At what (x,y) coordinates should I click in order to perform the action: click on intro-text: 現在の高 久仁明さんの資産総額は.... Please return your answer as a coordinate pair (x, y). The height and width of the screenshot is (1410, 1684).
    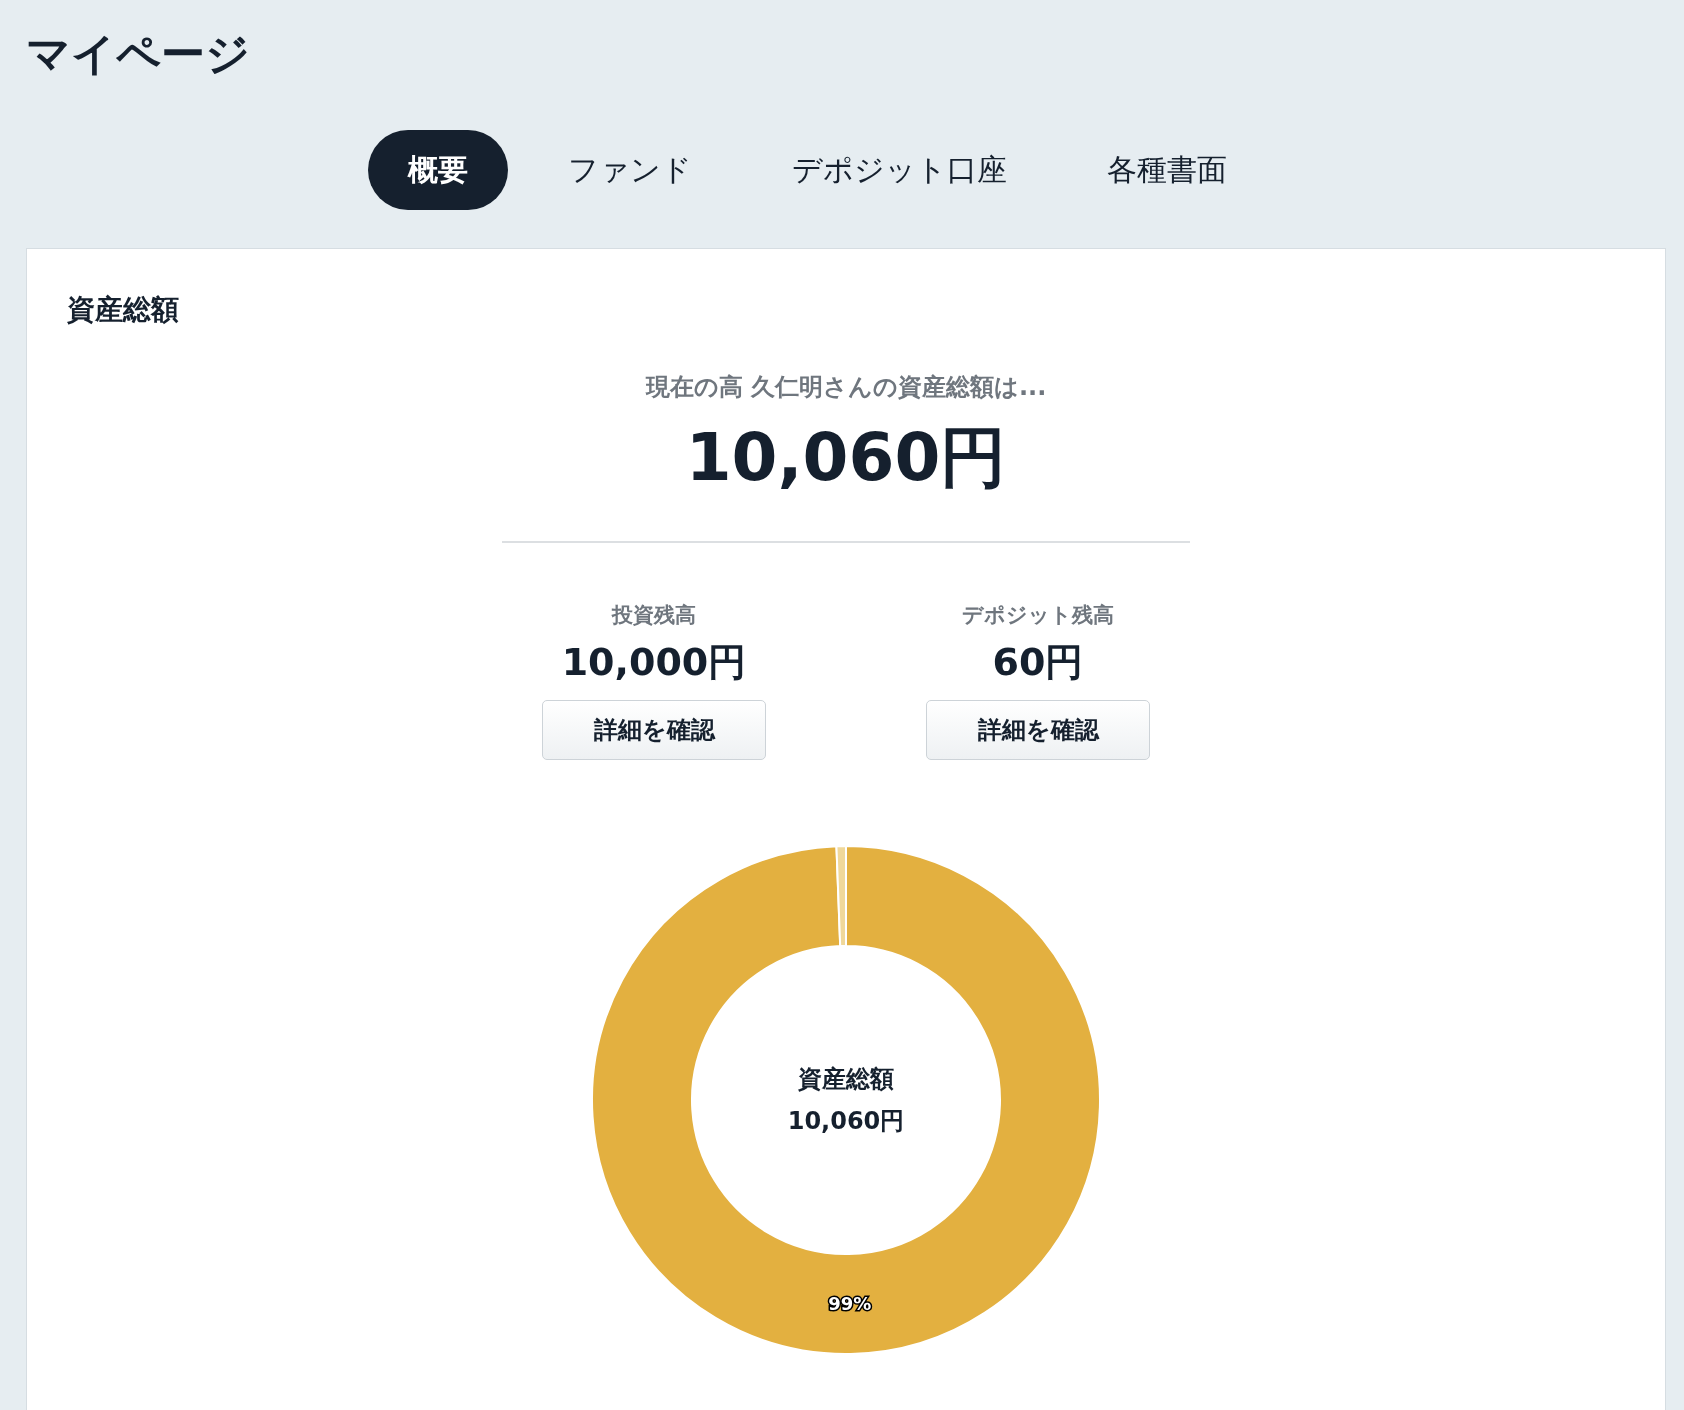
    Looking at the image, I should click on (846, 387).